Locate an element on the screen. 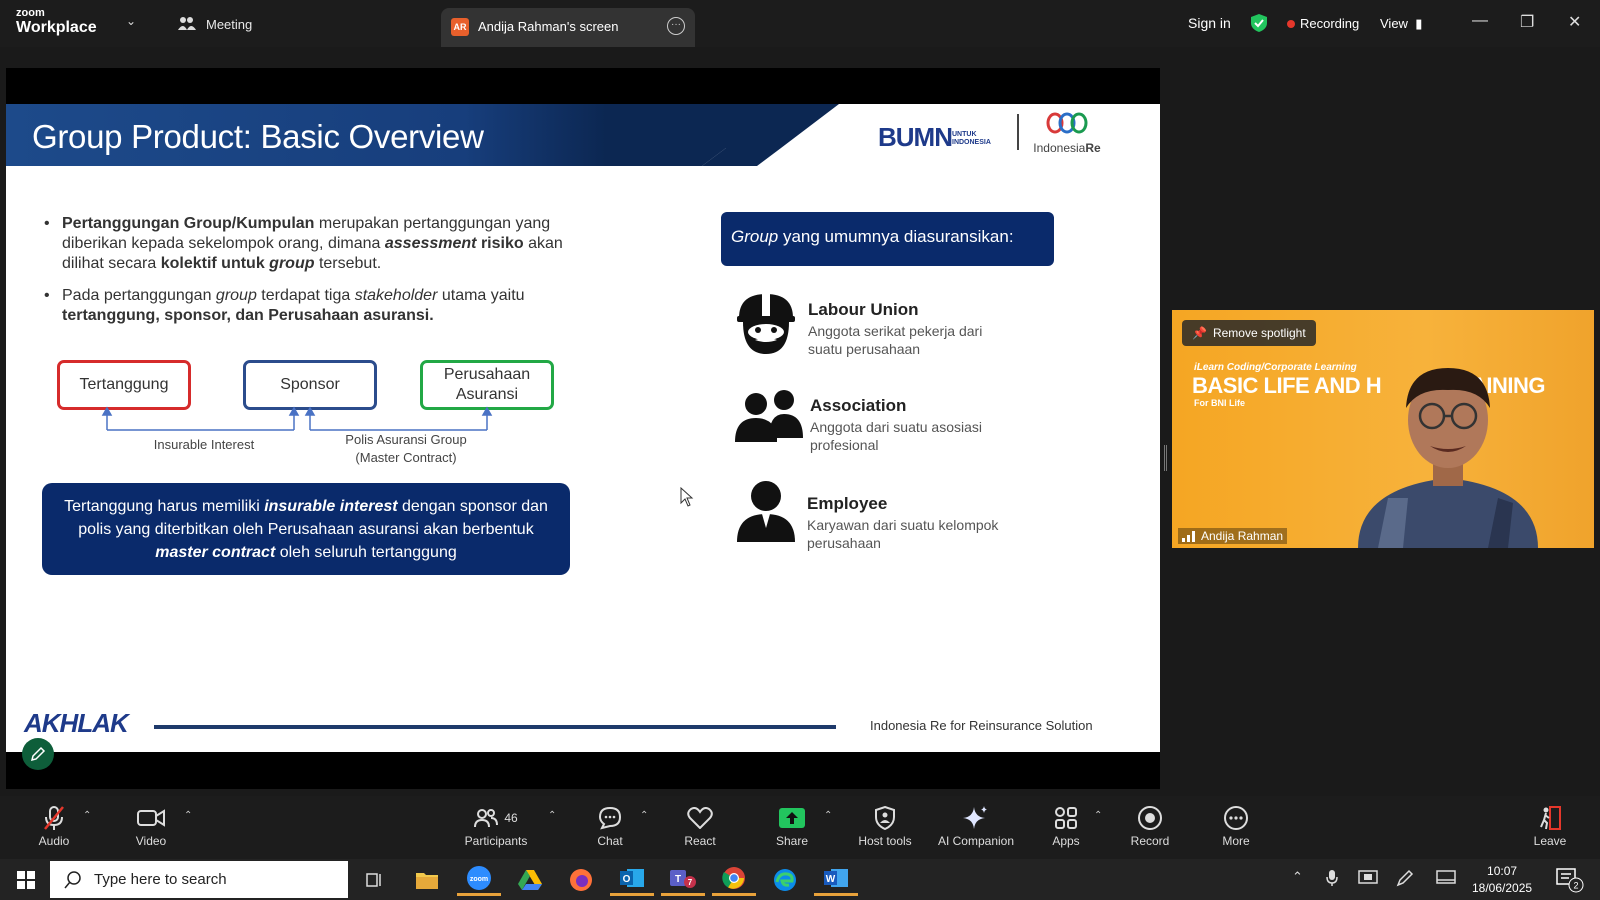  apps-options-chevron-icon: ⌃ is located at coordinates (1098, 815).